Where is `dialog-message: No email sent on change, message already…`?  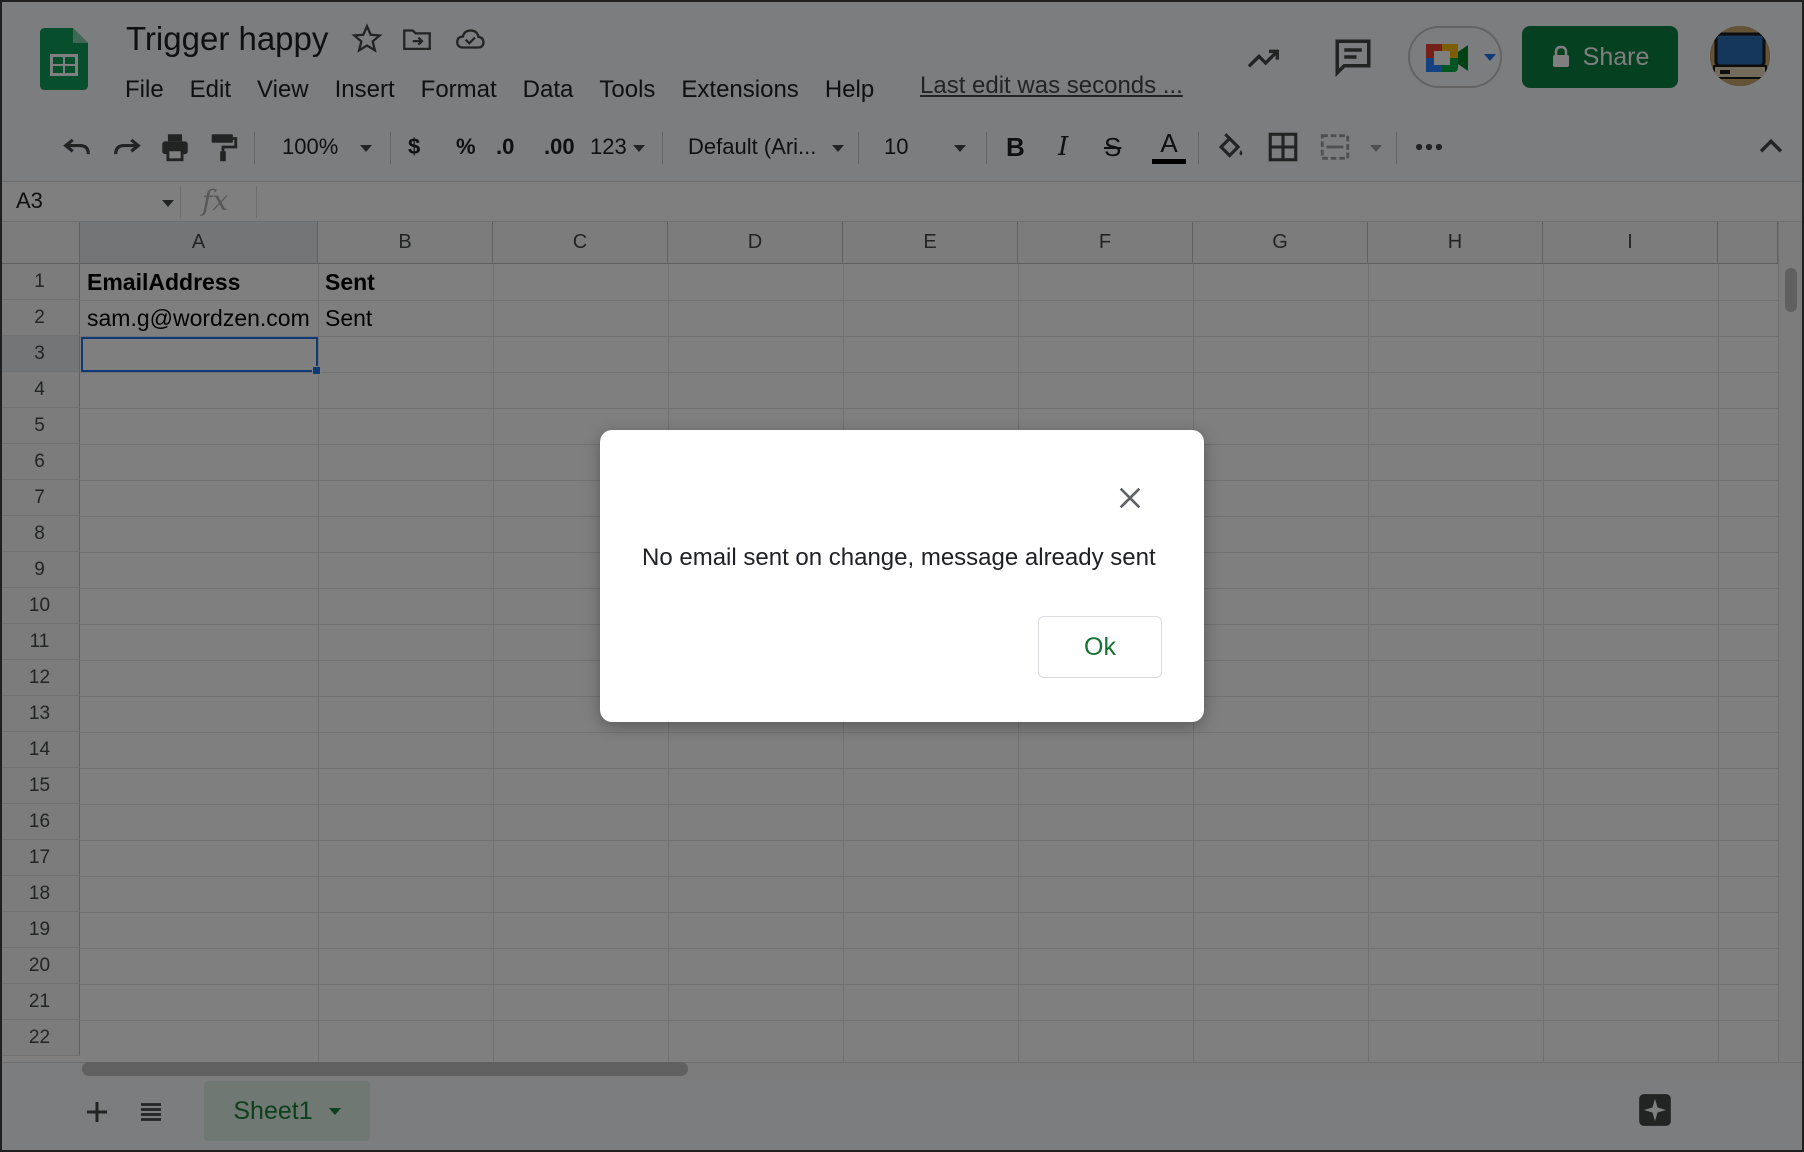 dialog-message: No email sent on change, message already… is located at coordinates (899, 557).